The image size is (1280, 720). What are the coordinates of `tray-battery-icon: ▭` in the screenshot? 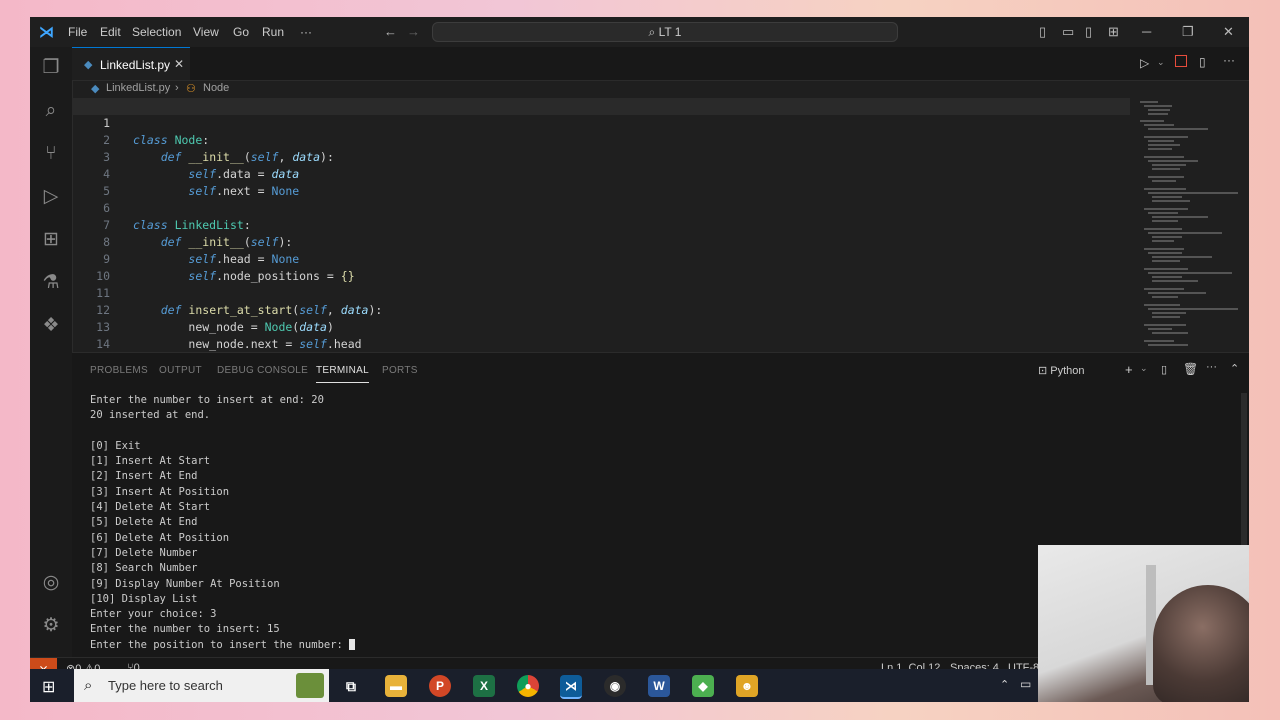 It's located at (1025, 684).